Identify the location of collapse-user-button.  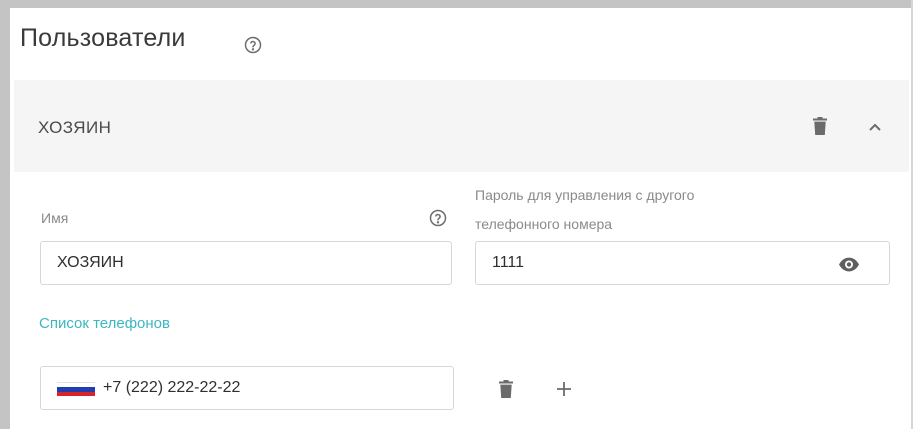
(875, 127).